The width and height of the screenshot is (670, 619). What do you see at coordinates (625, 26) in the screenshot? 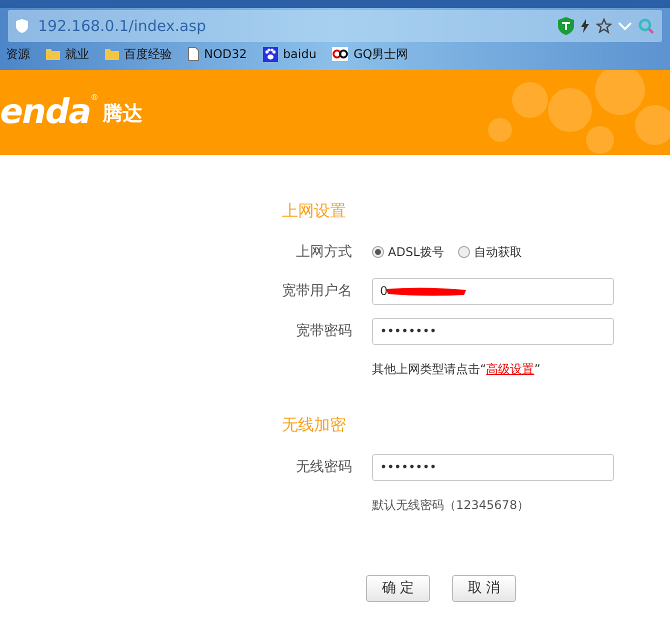
I see `chevron-down-icon` at bounding box center [625, 26].